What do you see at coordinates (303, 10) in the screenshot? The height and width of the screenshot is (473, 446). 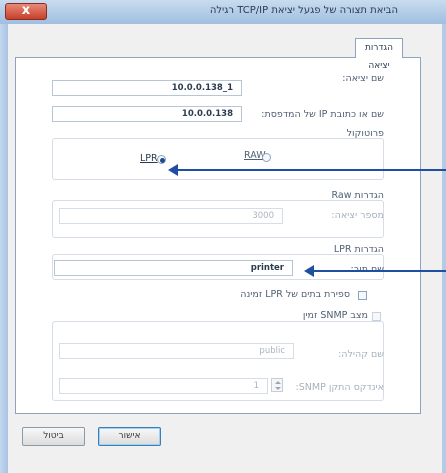 I see `window-title: הביאת תצורה של פגעל יציאת TCP/IP רגילה` at bounding box center [303, 10].